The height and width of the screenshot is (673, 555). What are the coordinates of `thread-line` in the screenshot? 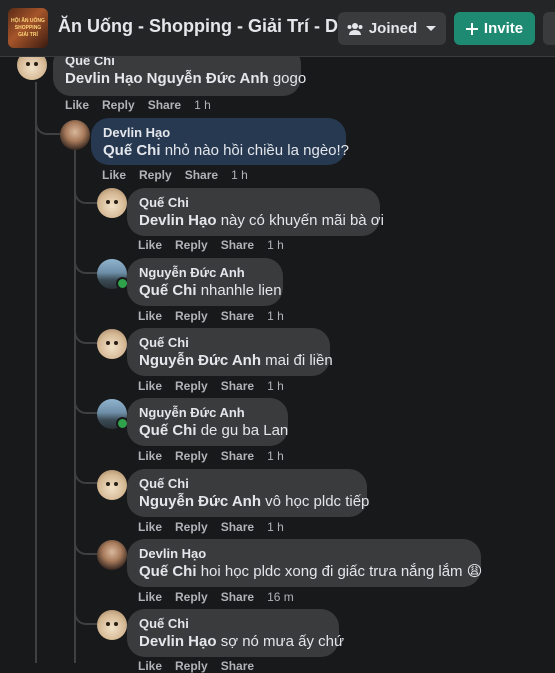 It's located at (36, 372).